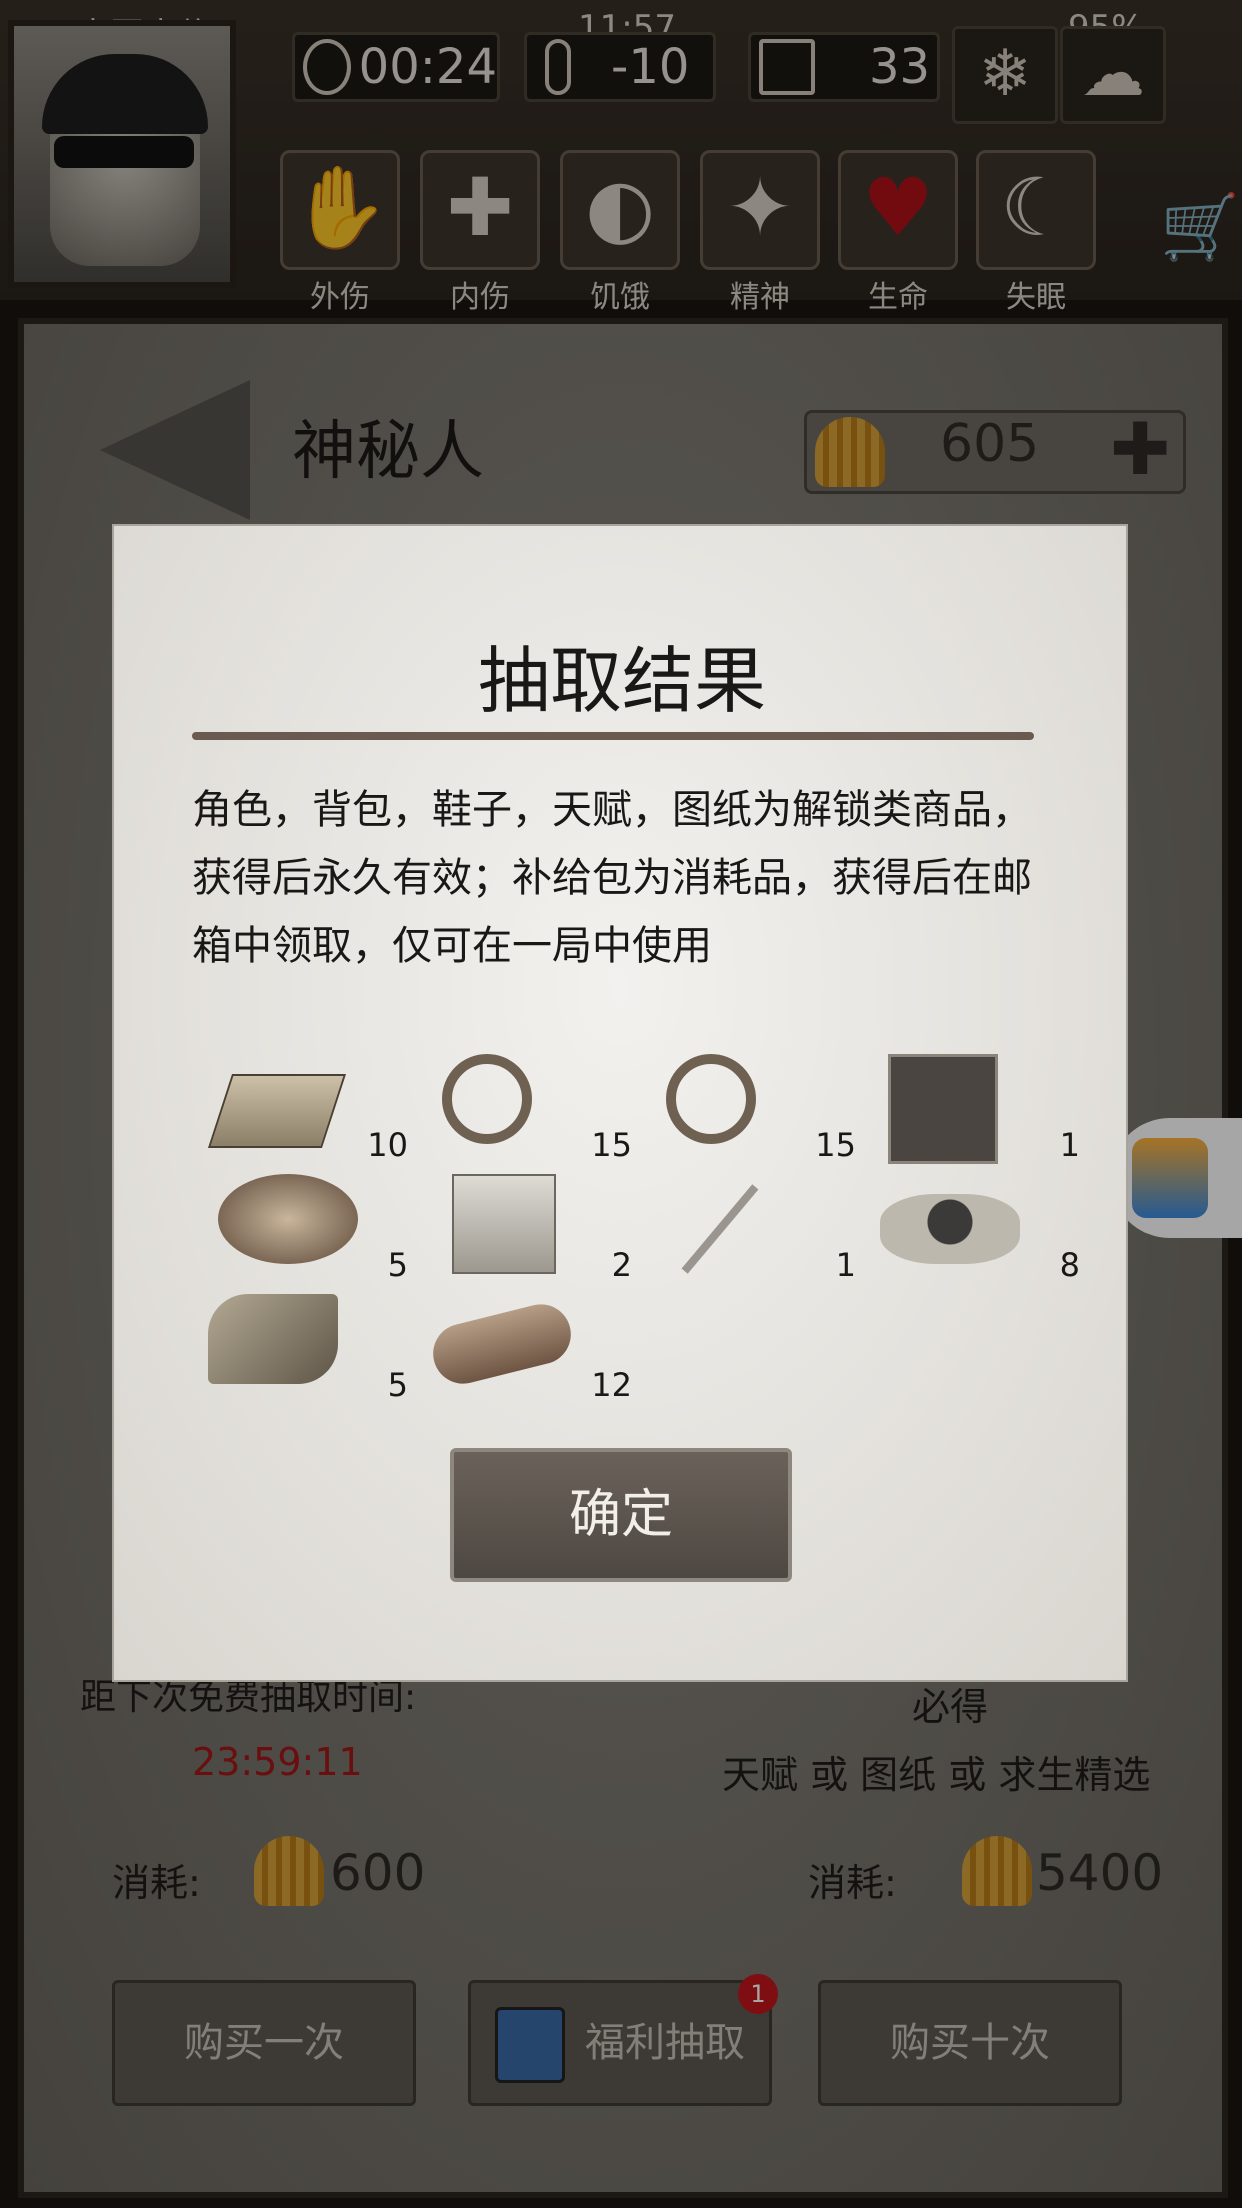  What do you see at coordinates (720, 1229) in the screenshot?
I see `sword-icon` at bounding box center [720, 1229].